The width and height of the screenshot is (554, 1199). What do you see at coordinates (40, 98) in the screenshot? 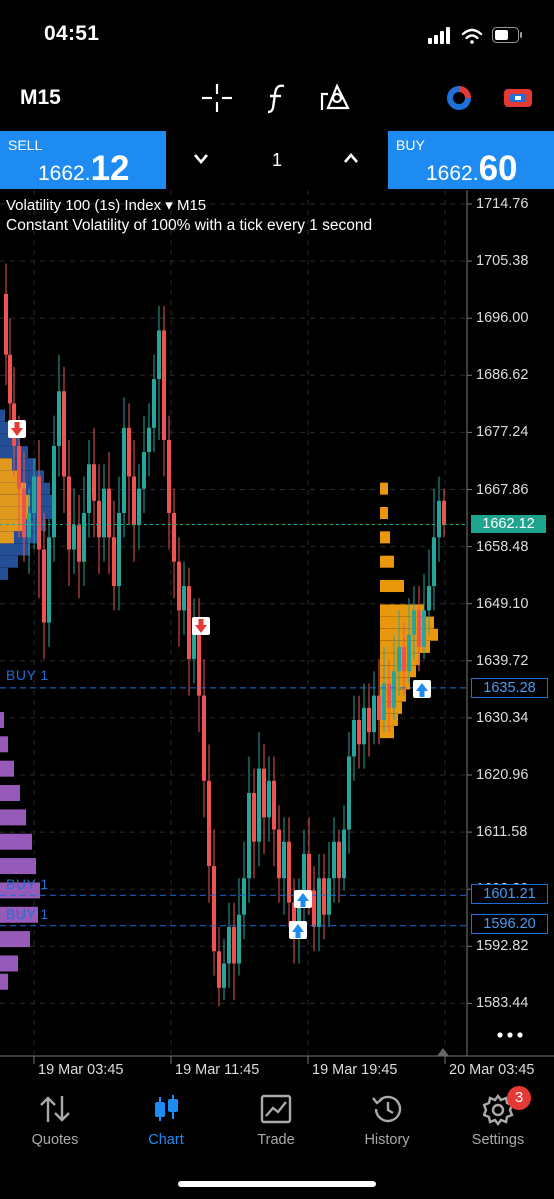
I see `timeframe-button: M15` at bounding box center [40, 98].